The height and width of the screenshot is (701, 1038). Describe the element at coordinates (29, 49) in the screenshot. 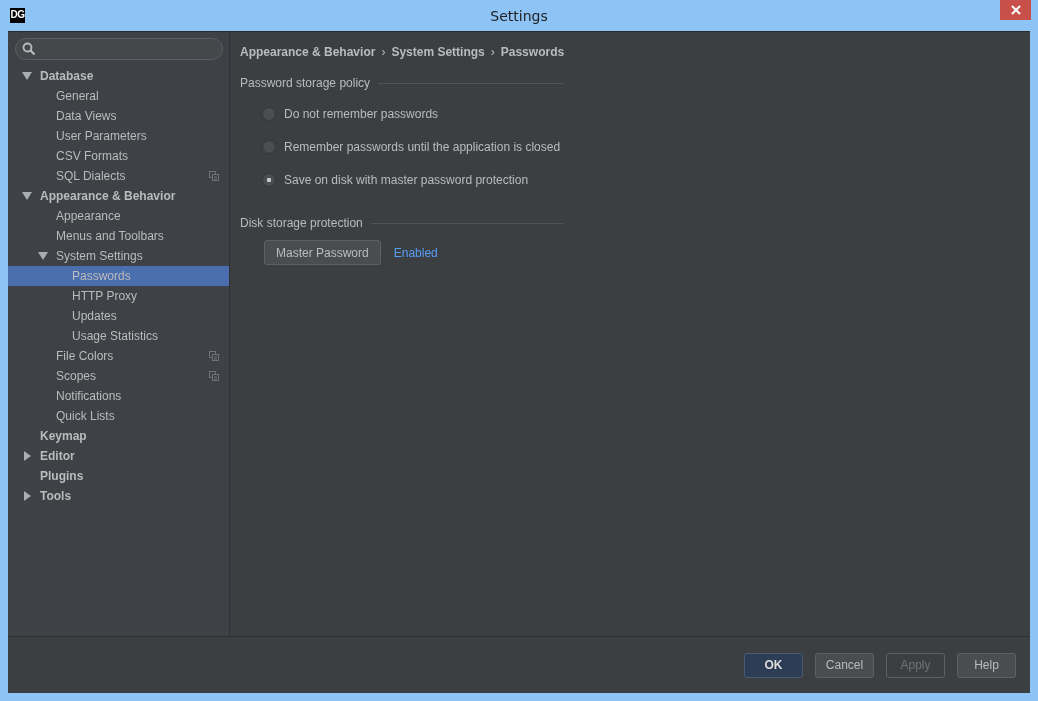

I see `search-icon` at that location.